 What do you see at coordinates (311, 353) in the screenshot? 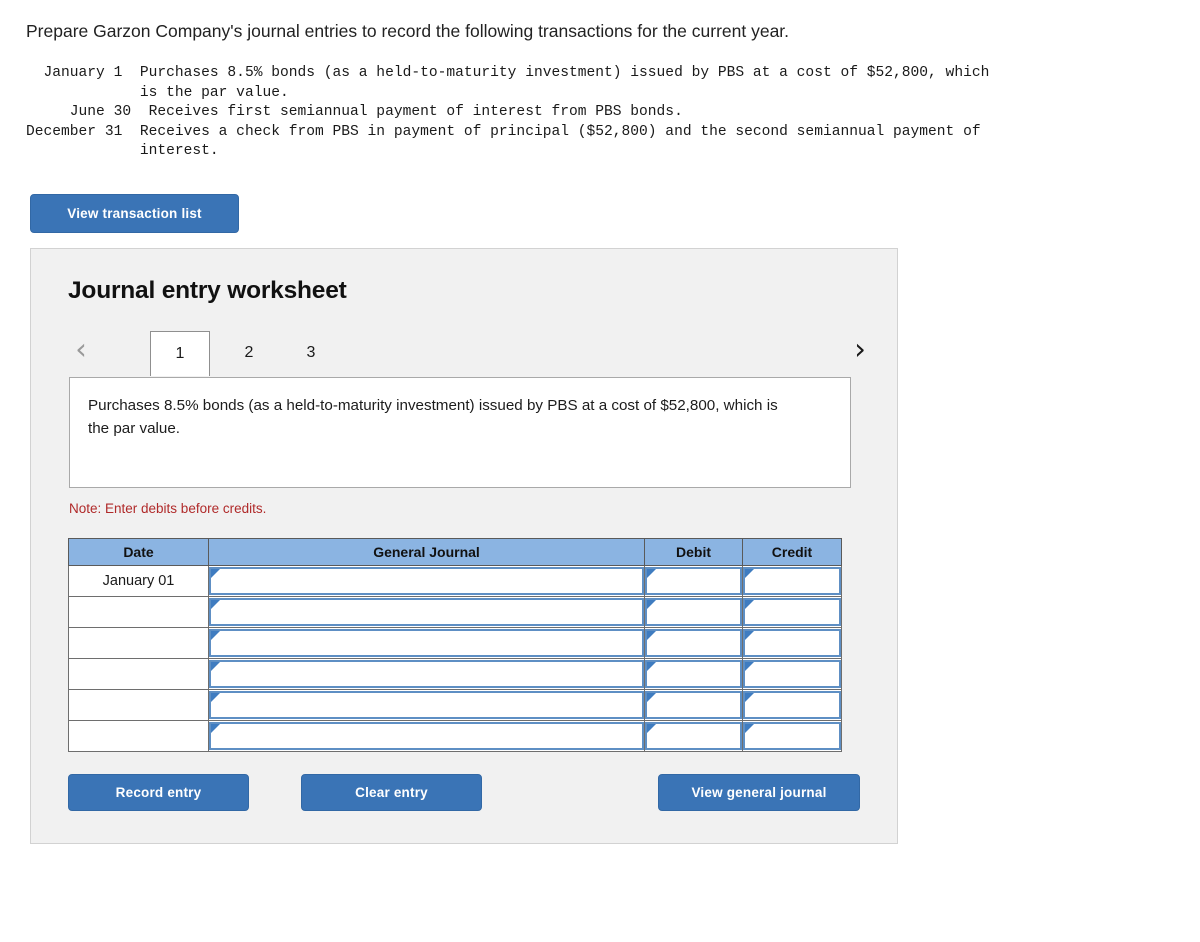
I see `tab-entry-3: 3` at bounding box center [311, 353].